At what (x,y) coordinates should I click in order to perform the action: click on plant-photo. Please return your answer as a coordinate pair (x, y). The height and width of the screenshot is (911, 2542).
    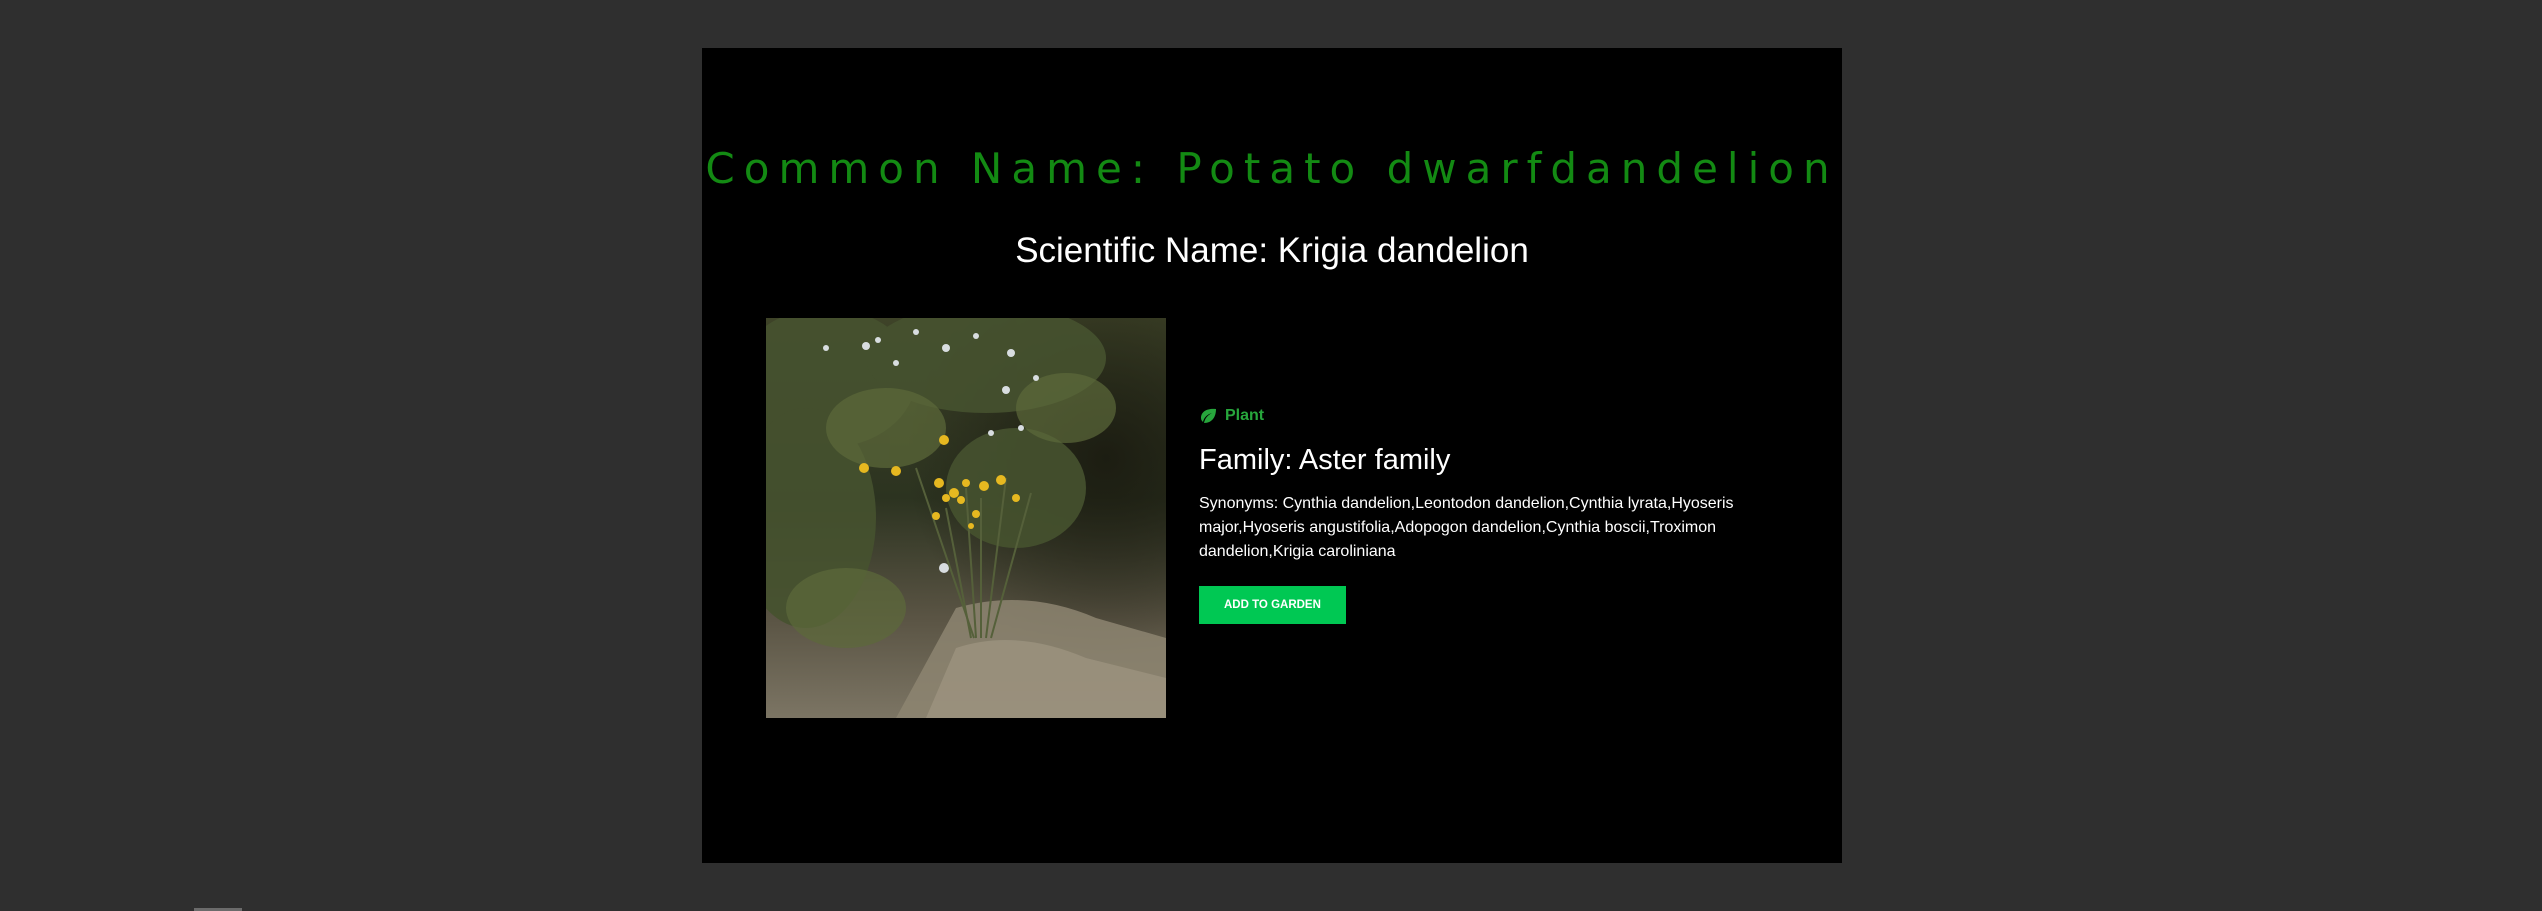
    Looking at the image, I should click on (966, 518).